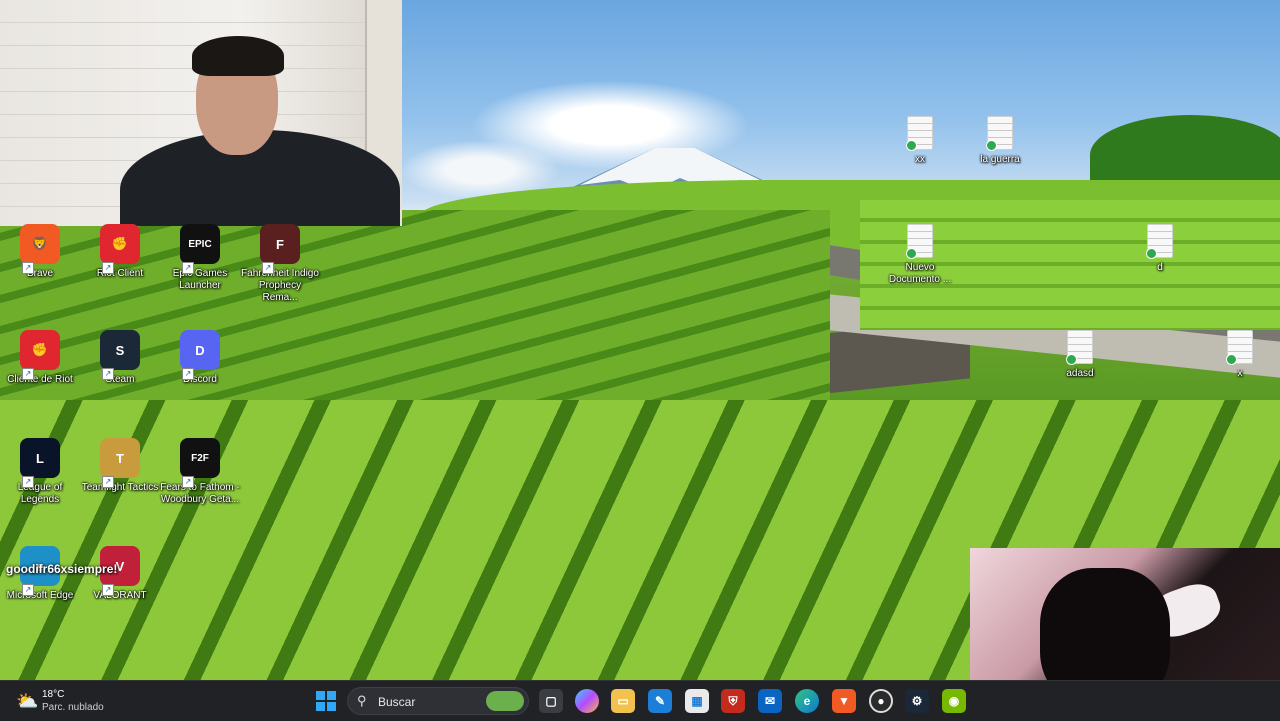  I want to click on desktop-icon-label: Steam, so click(120, 379).